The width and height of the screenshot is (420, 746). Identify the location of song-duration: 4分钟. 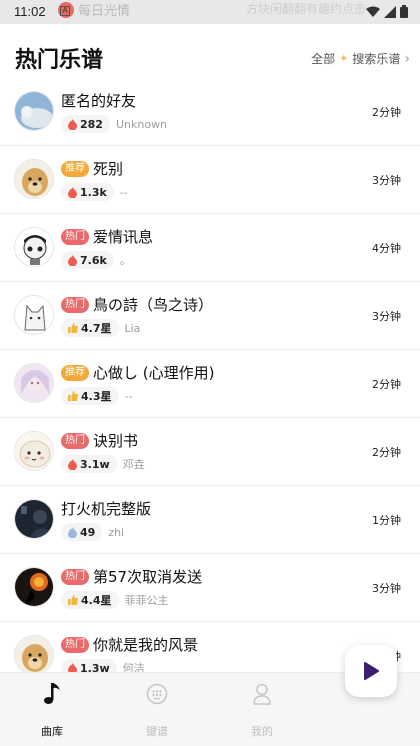
(386, 248).